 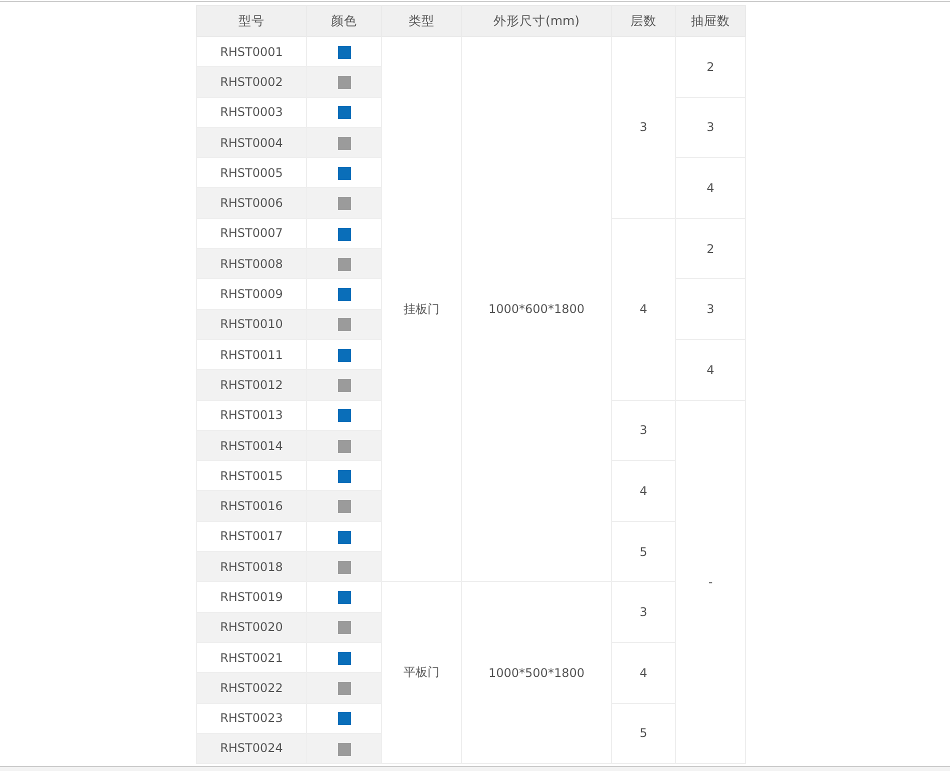 What do you see at coordinates (251, 475) in the screenshot?
I see `table-cell: RHST0015` at bounding box center [251, 475].